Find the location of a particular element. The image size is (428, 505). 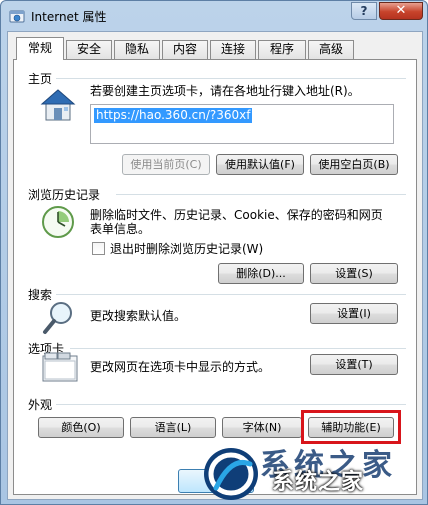

home-url-textarea: https://hao.360.cn/?360xf is located at coordinates (242, 124).